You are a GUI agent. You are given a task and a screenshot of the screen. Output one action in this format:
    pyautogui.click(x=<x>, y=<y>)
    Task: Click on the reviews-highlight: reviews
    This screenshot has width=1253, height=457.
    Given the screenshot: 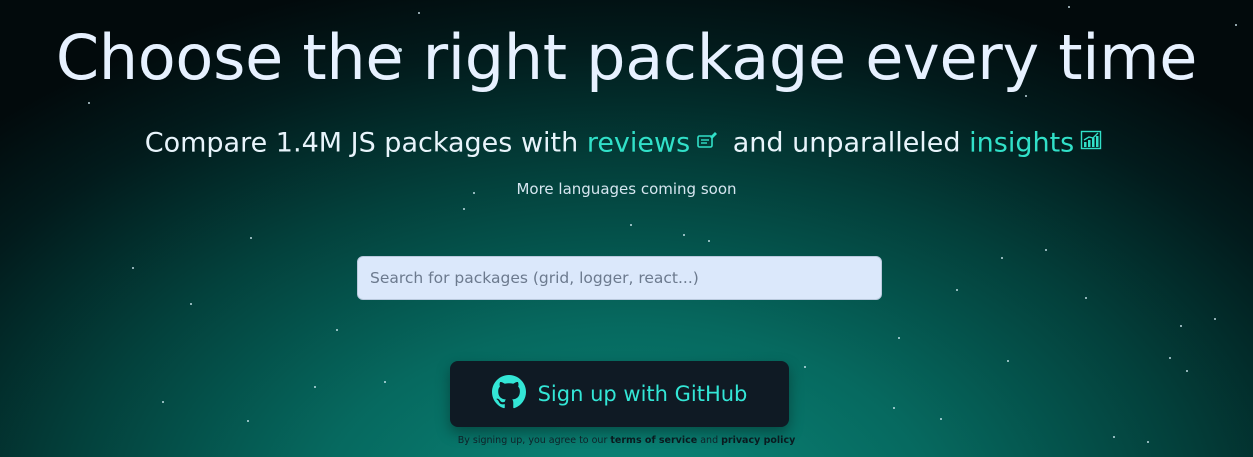 What is the action you would take?
    pyautogui.click(x=638, y=143)
    